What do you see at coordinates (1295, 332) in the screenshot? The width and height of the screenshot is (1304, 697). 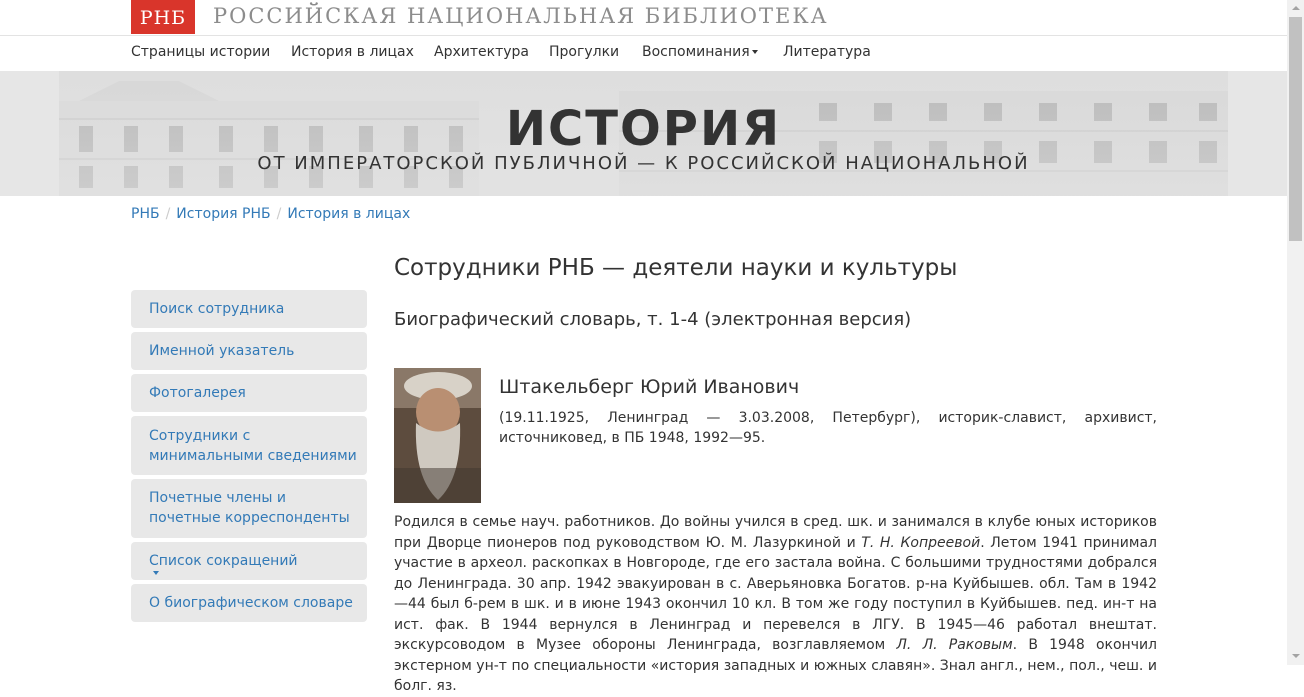 I see `vertical-scrollbar` at bounding box center [1295, 332].